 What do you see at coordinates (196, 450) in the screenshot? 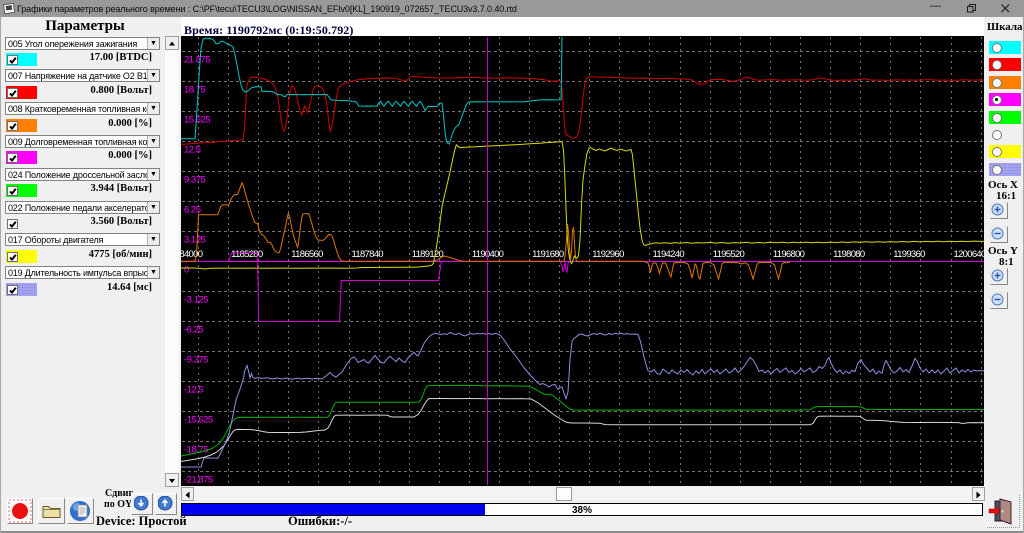
I see `svg-text: -18.75` at bounding box center [196, 450].